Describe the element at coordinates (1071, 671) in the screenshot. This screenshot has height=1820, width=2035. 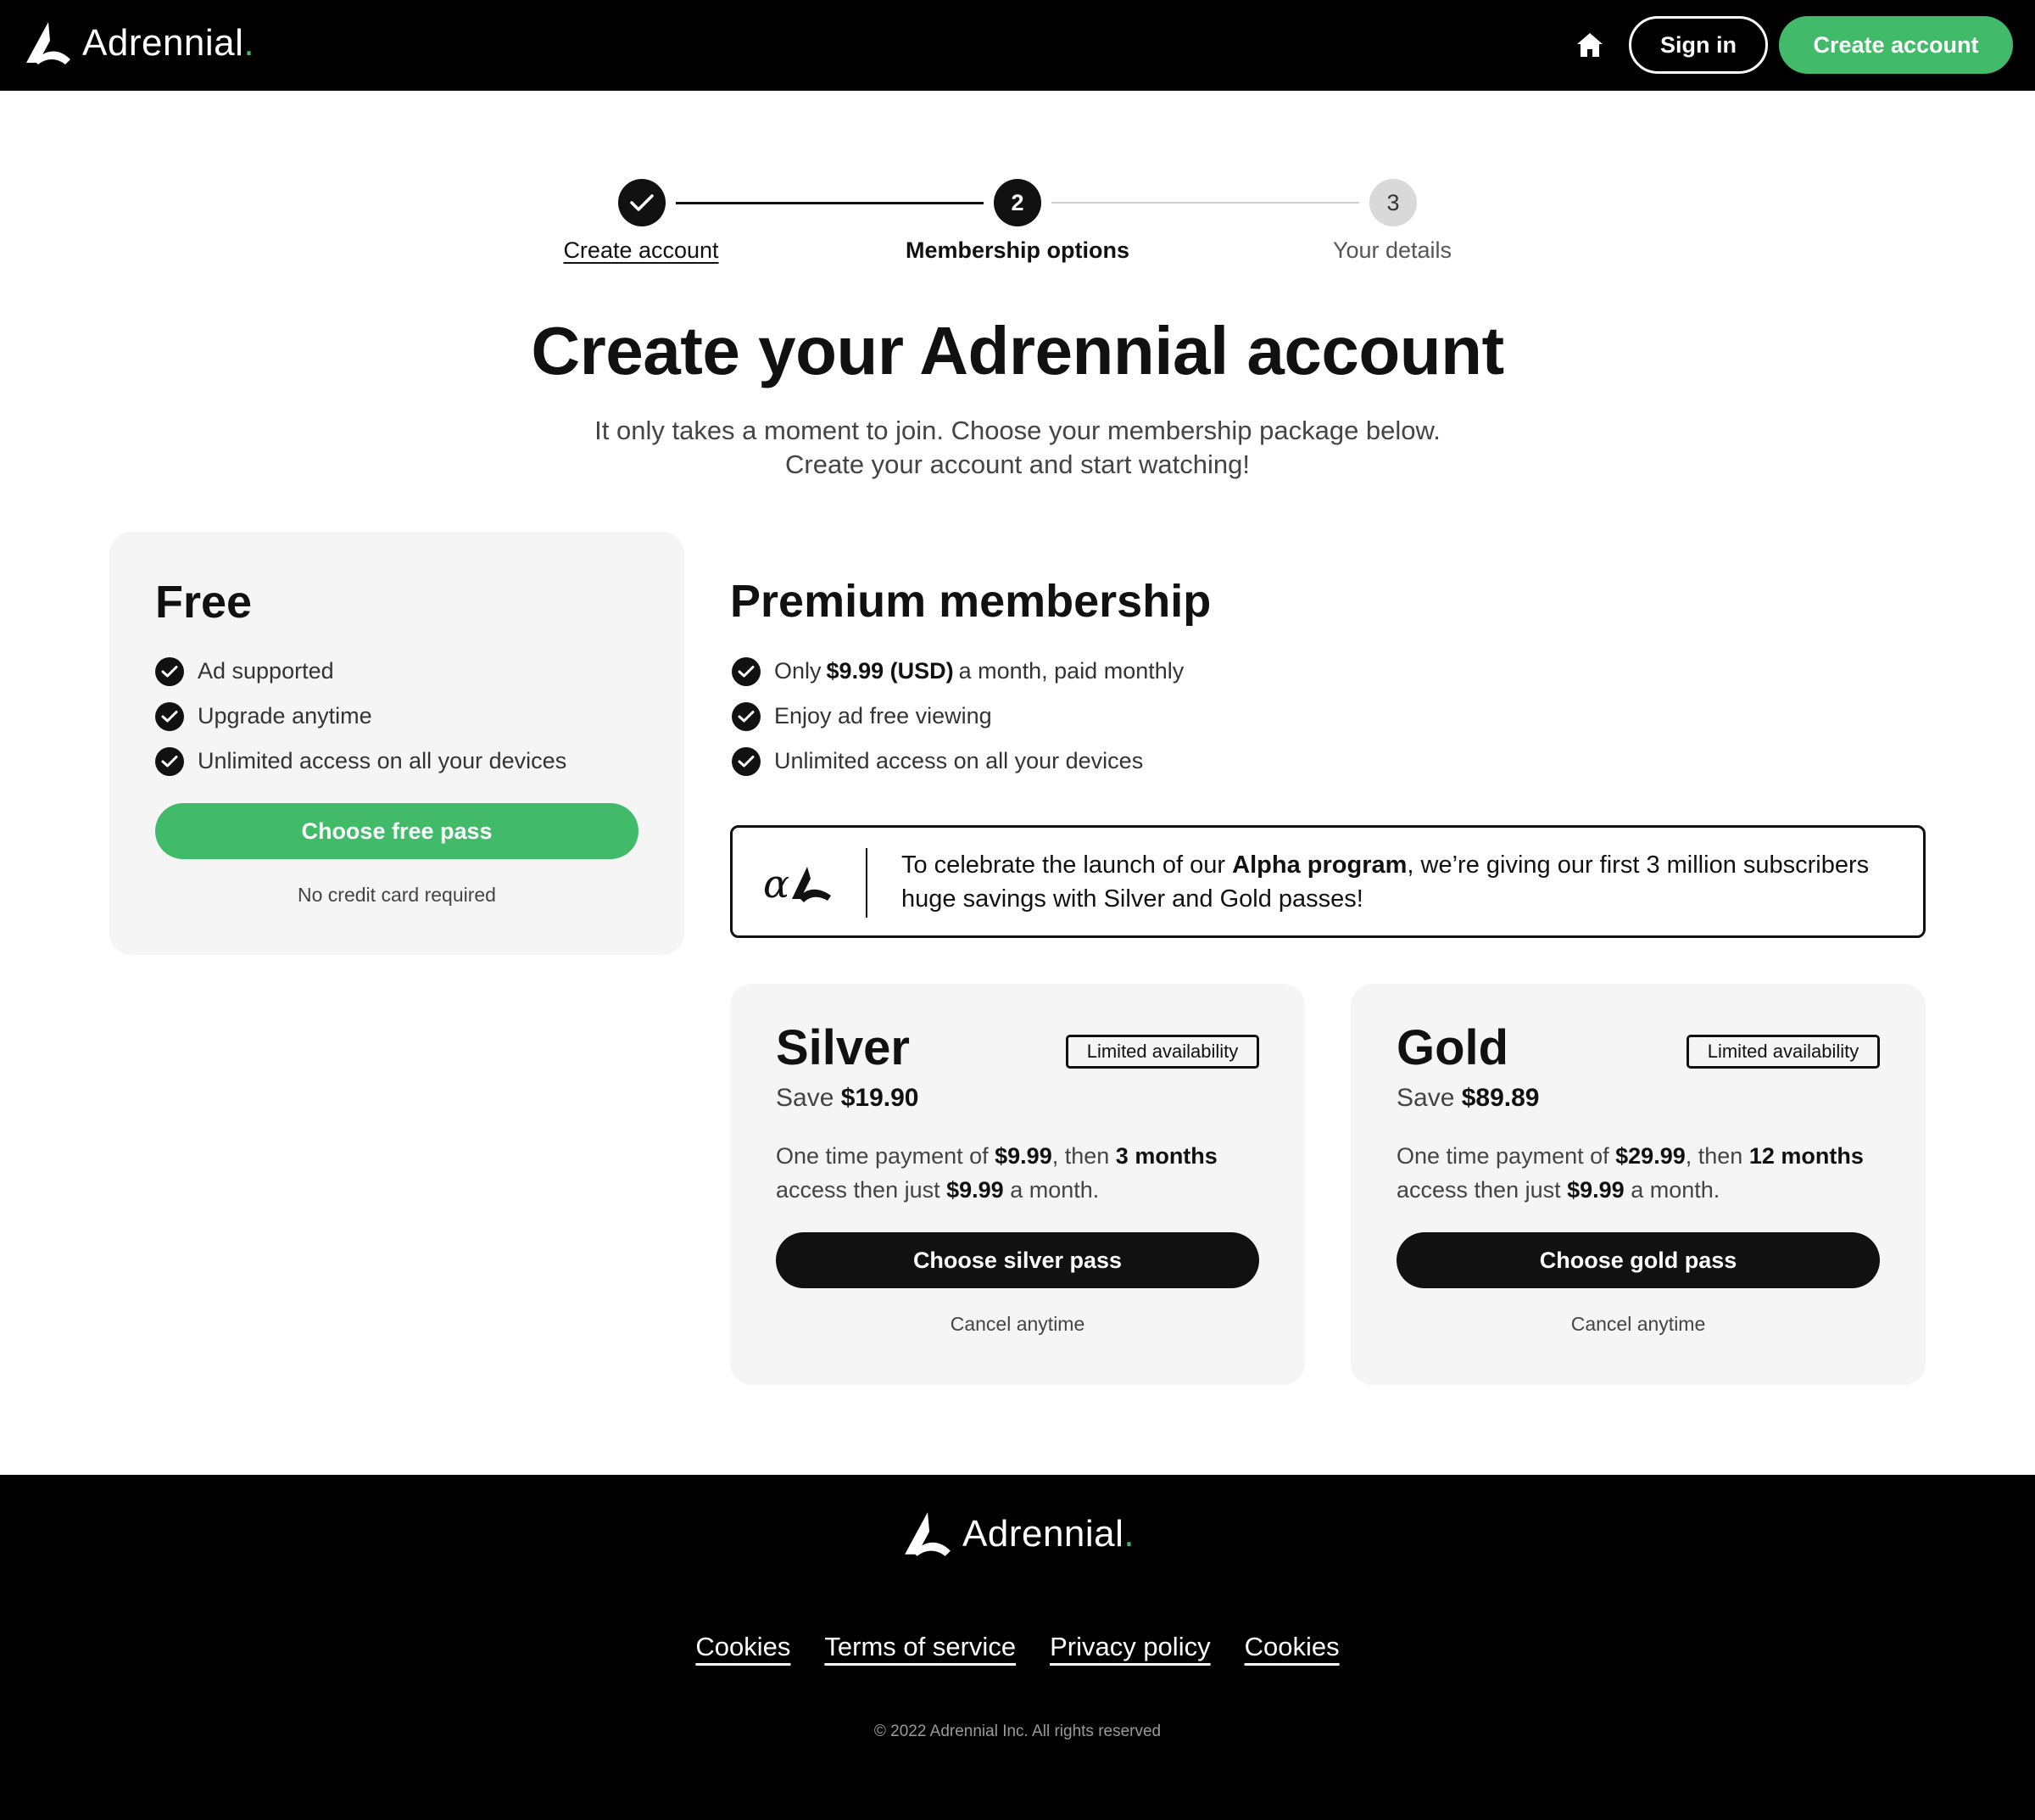
I see `feature-text-suffix: a month, paid monthly` at that location.